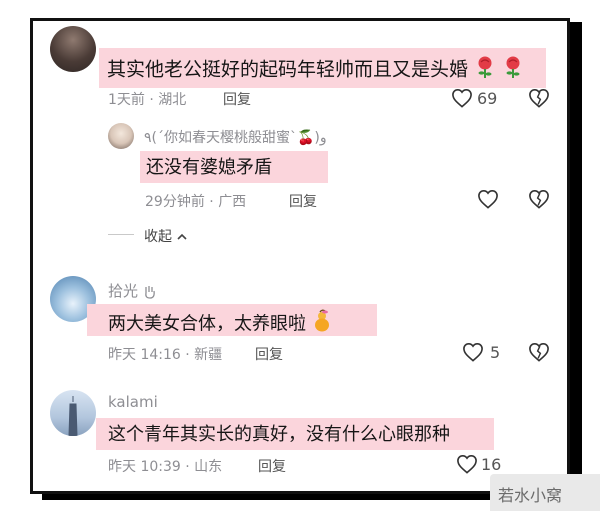 This screenshot has height=511, width=600. What do you see at coordinates (530, 495) in the screenshot?
I see `watermark-text: 若水小窝` at bounding box center [530, 495].